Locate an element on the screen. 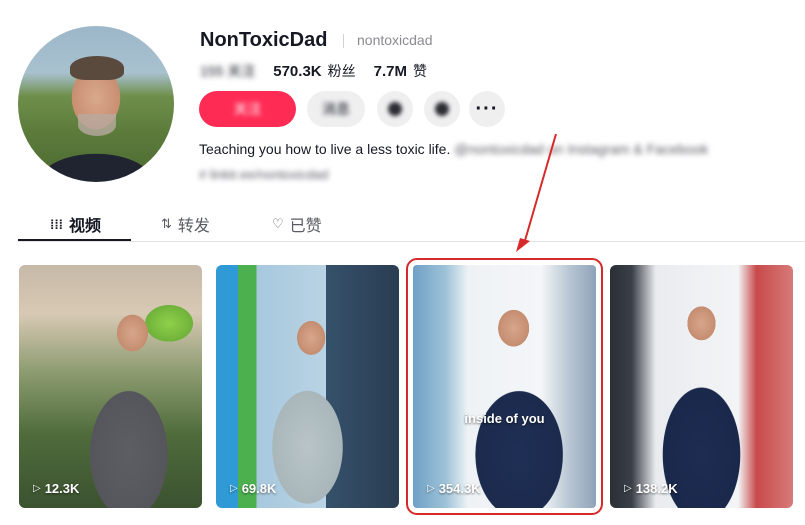 Image resolution: width=805 pixels, height=525 pixels. follow-button-label: 关注 is located at coordinates (247, 109).